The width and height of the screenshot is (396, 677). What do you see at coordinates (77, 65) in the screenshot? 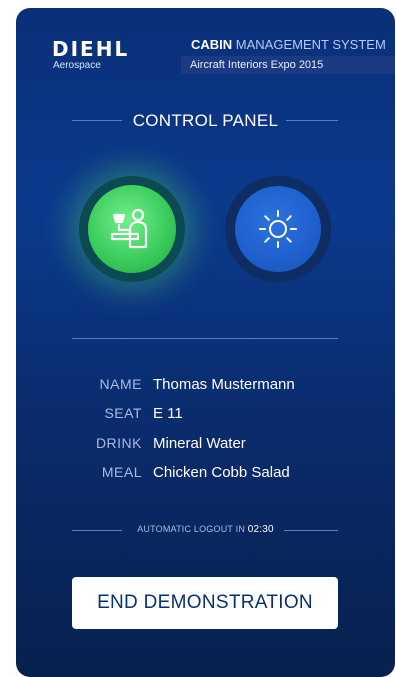
I see `diehl-logo-subtitle: Aerospace` at bounding box center [77, 65].